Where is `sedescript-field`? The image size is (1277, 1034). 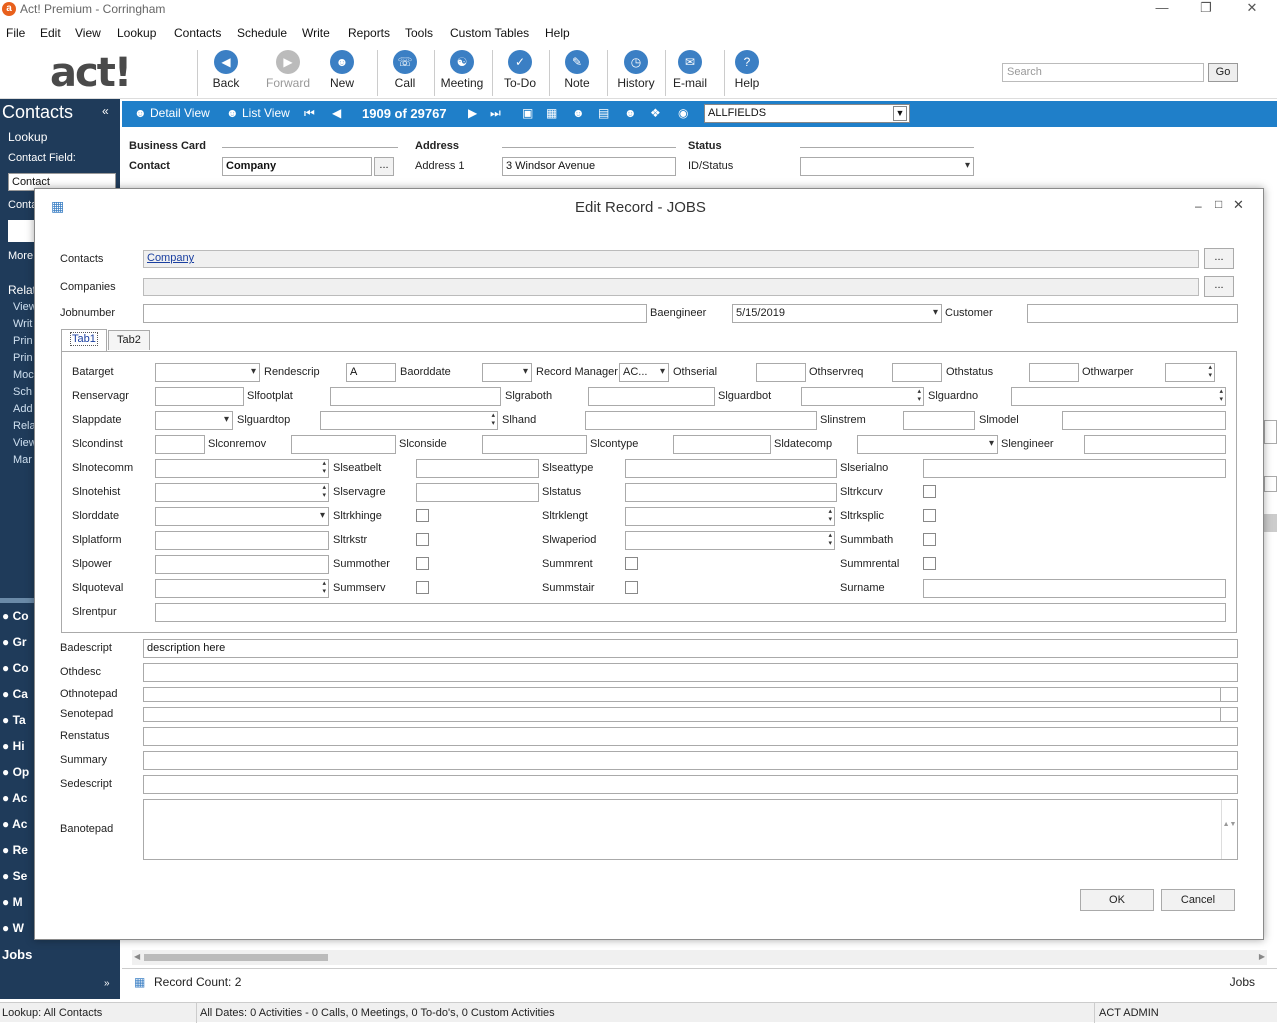 sedescript-field is located at coordinates (690, 784).